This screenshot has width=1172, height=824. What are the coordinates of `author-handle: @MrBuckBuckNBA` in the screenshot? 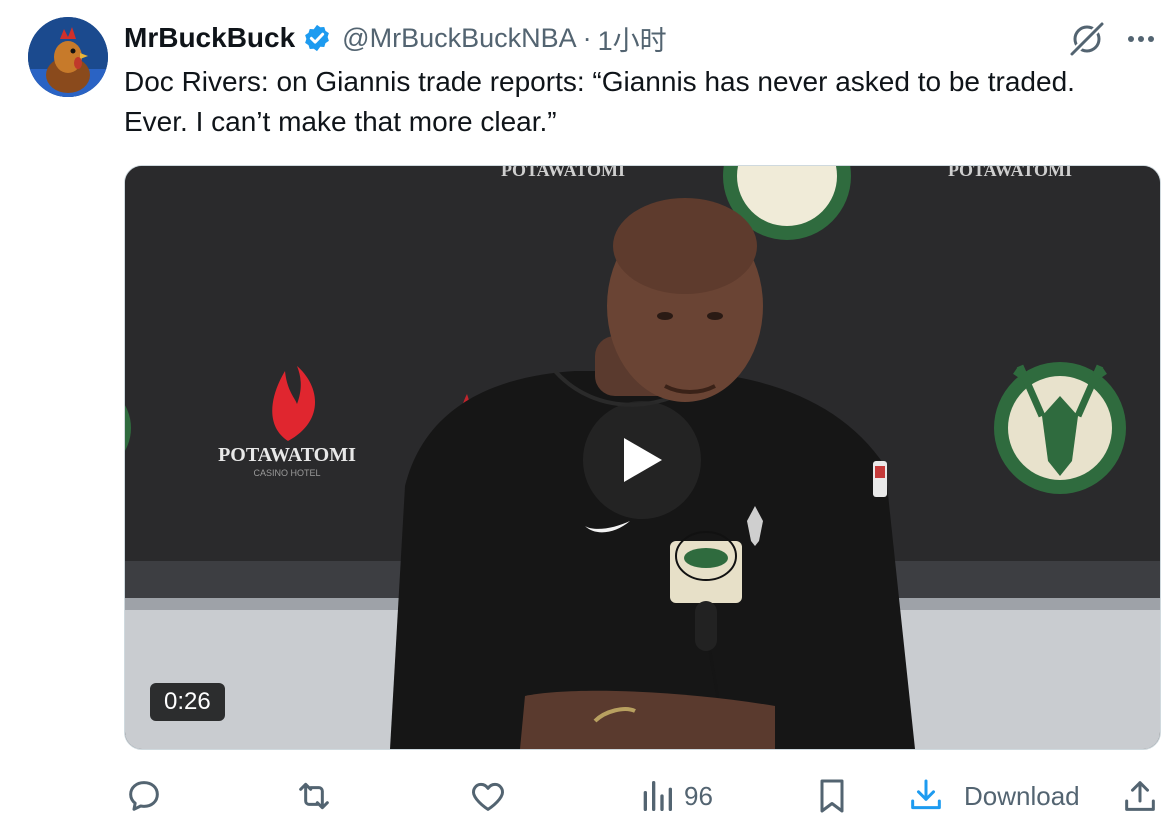 It's located at (459, 38).